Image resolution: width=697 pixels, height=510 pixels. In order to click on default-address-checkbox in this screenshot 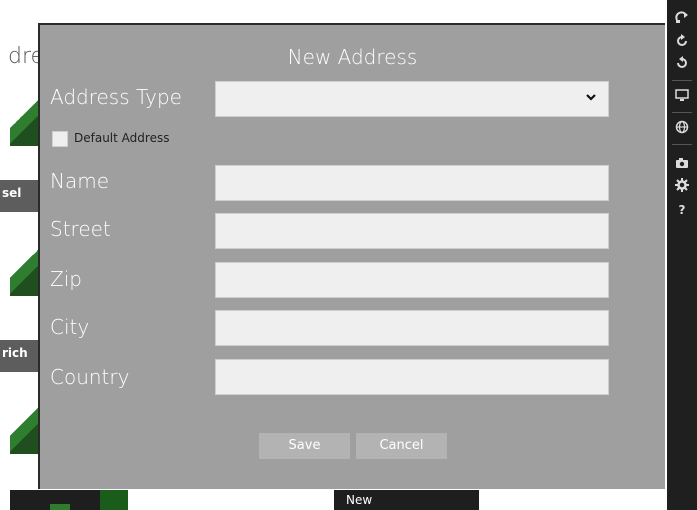, I will do `click(60, 139)`.